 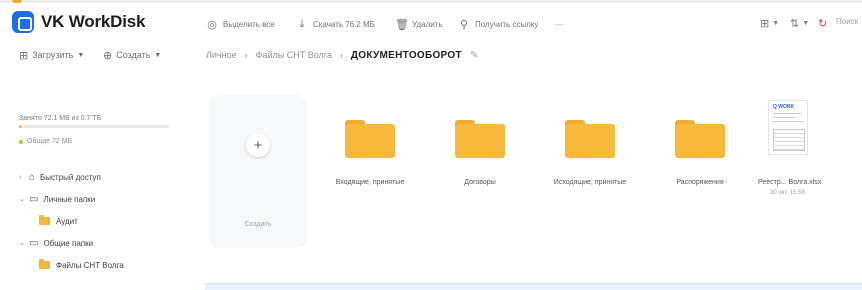 I want to click on create-label: Создать, so click(x=133, y=55).